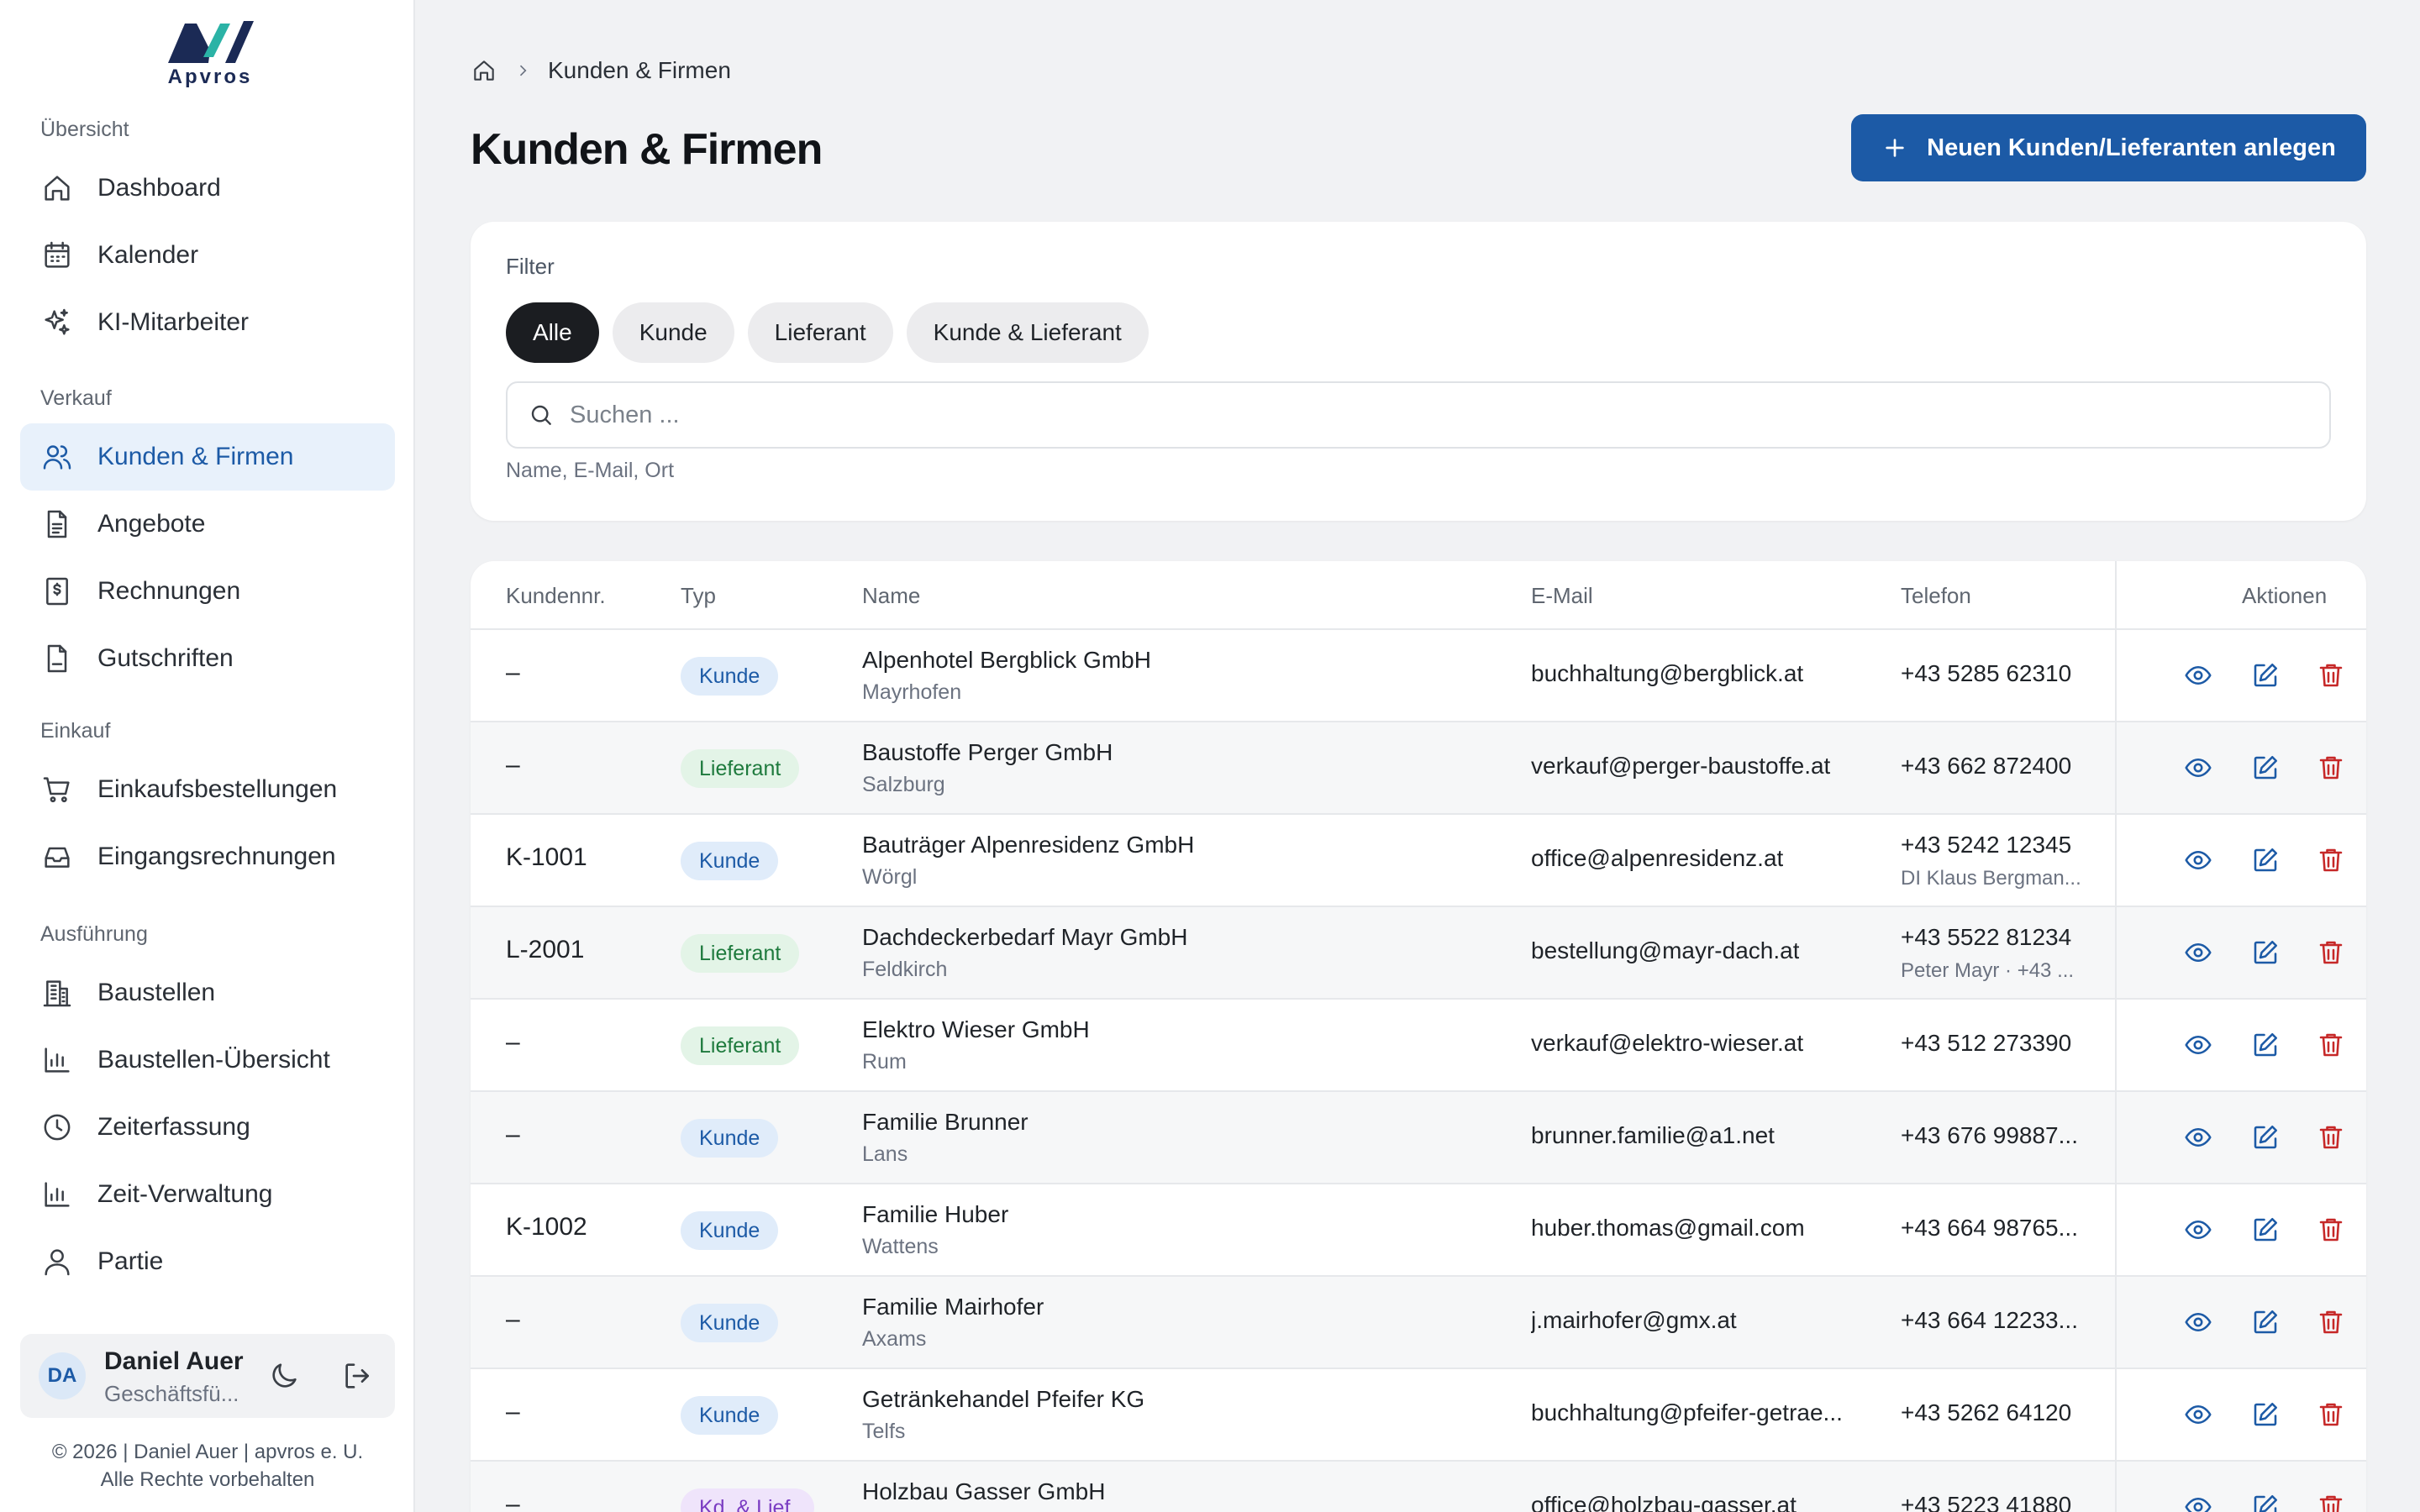  I want to click on header-email: E-Mail, so click(1562, 596).